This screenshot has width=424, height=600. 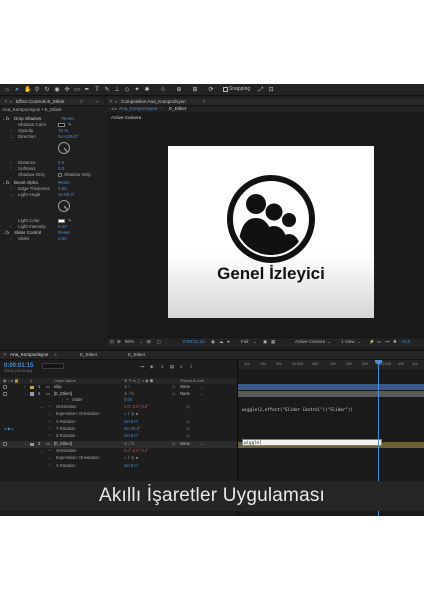 I want to click on show-snapshot-icon: ☁, so click(x=221, y=342).